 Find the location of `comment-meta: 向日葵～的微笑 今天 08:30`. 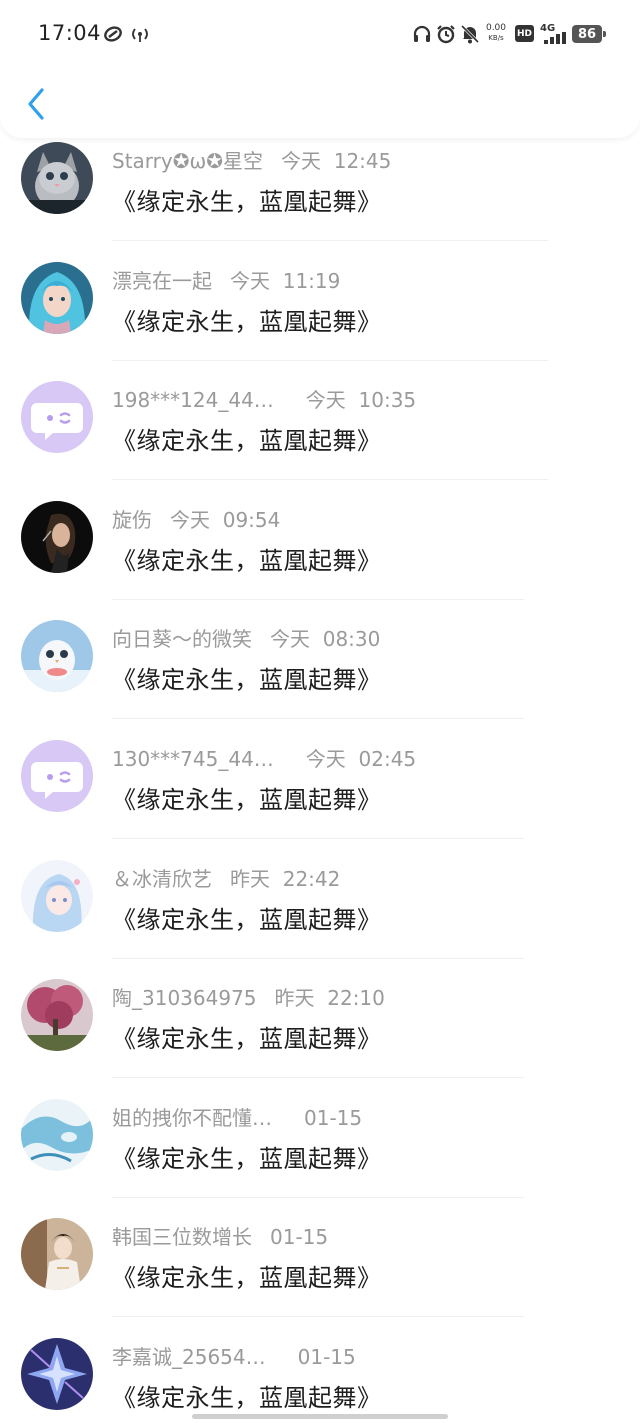

comment-meta: 向日葵～的微笑 今天 08:30 is located at coordinates (246, 637).